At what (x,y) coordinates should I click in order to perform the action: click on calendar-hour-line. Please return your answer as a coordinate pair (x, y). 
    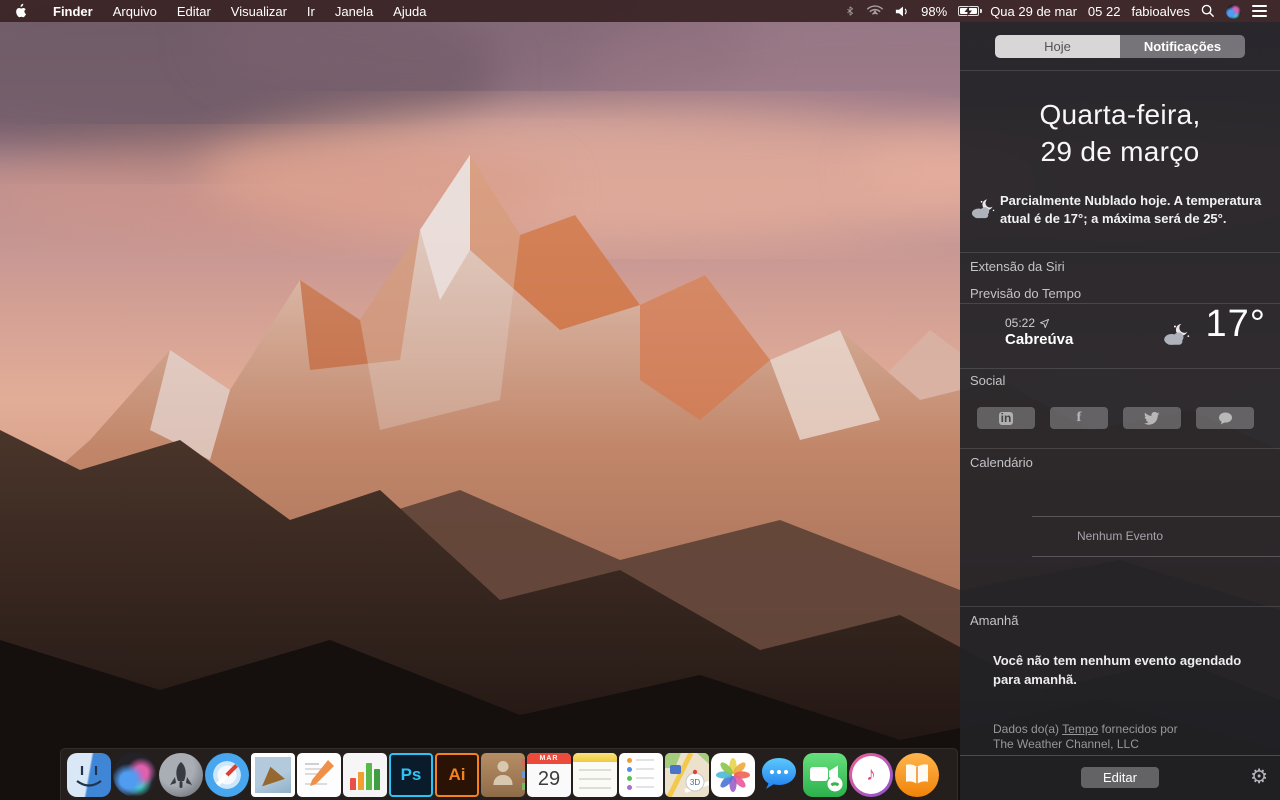
    Looking at the image, I should click on (1156, 556).